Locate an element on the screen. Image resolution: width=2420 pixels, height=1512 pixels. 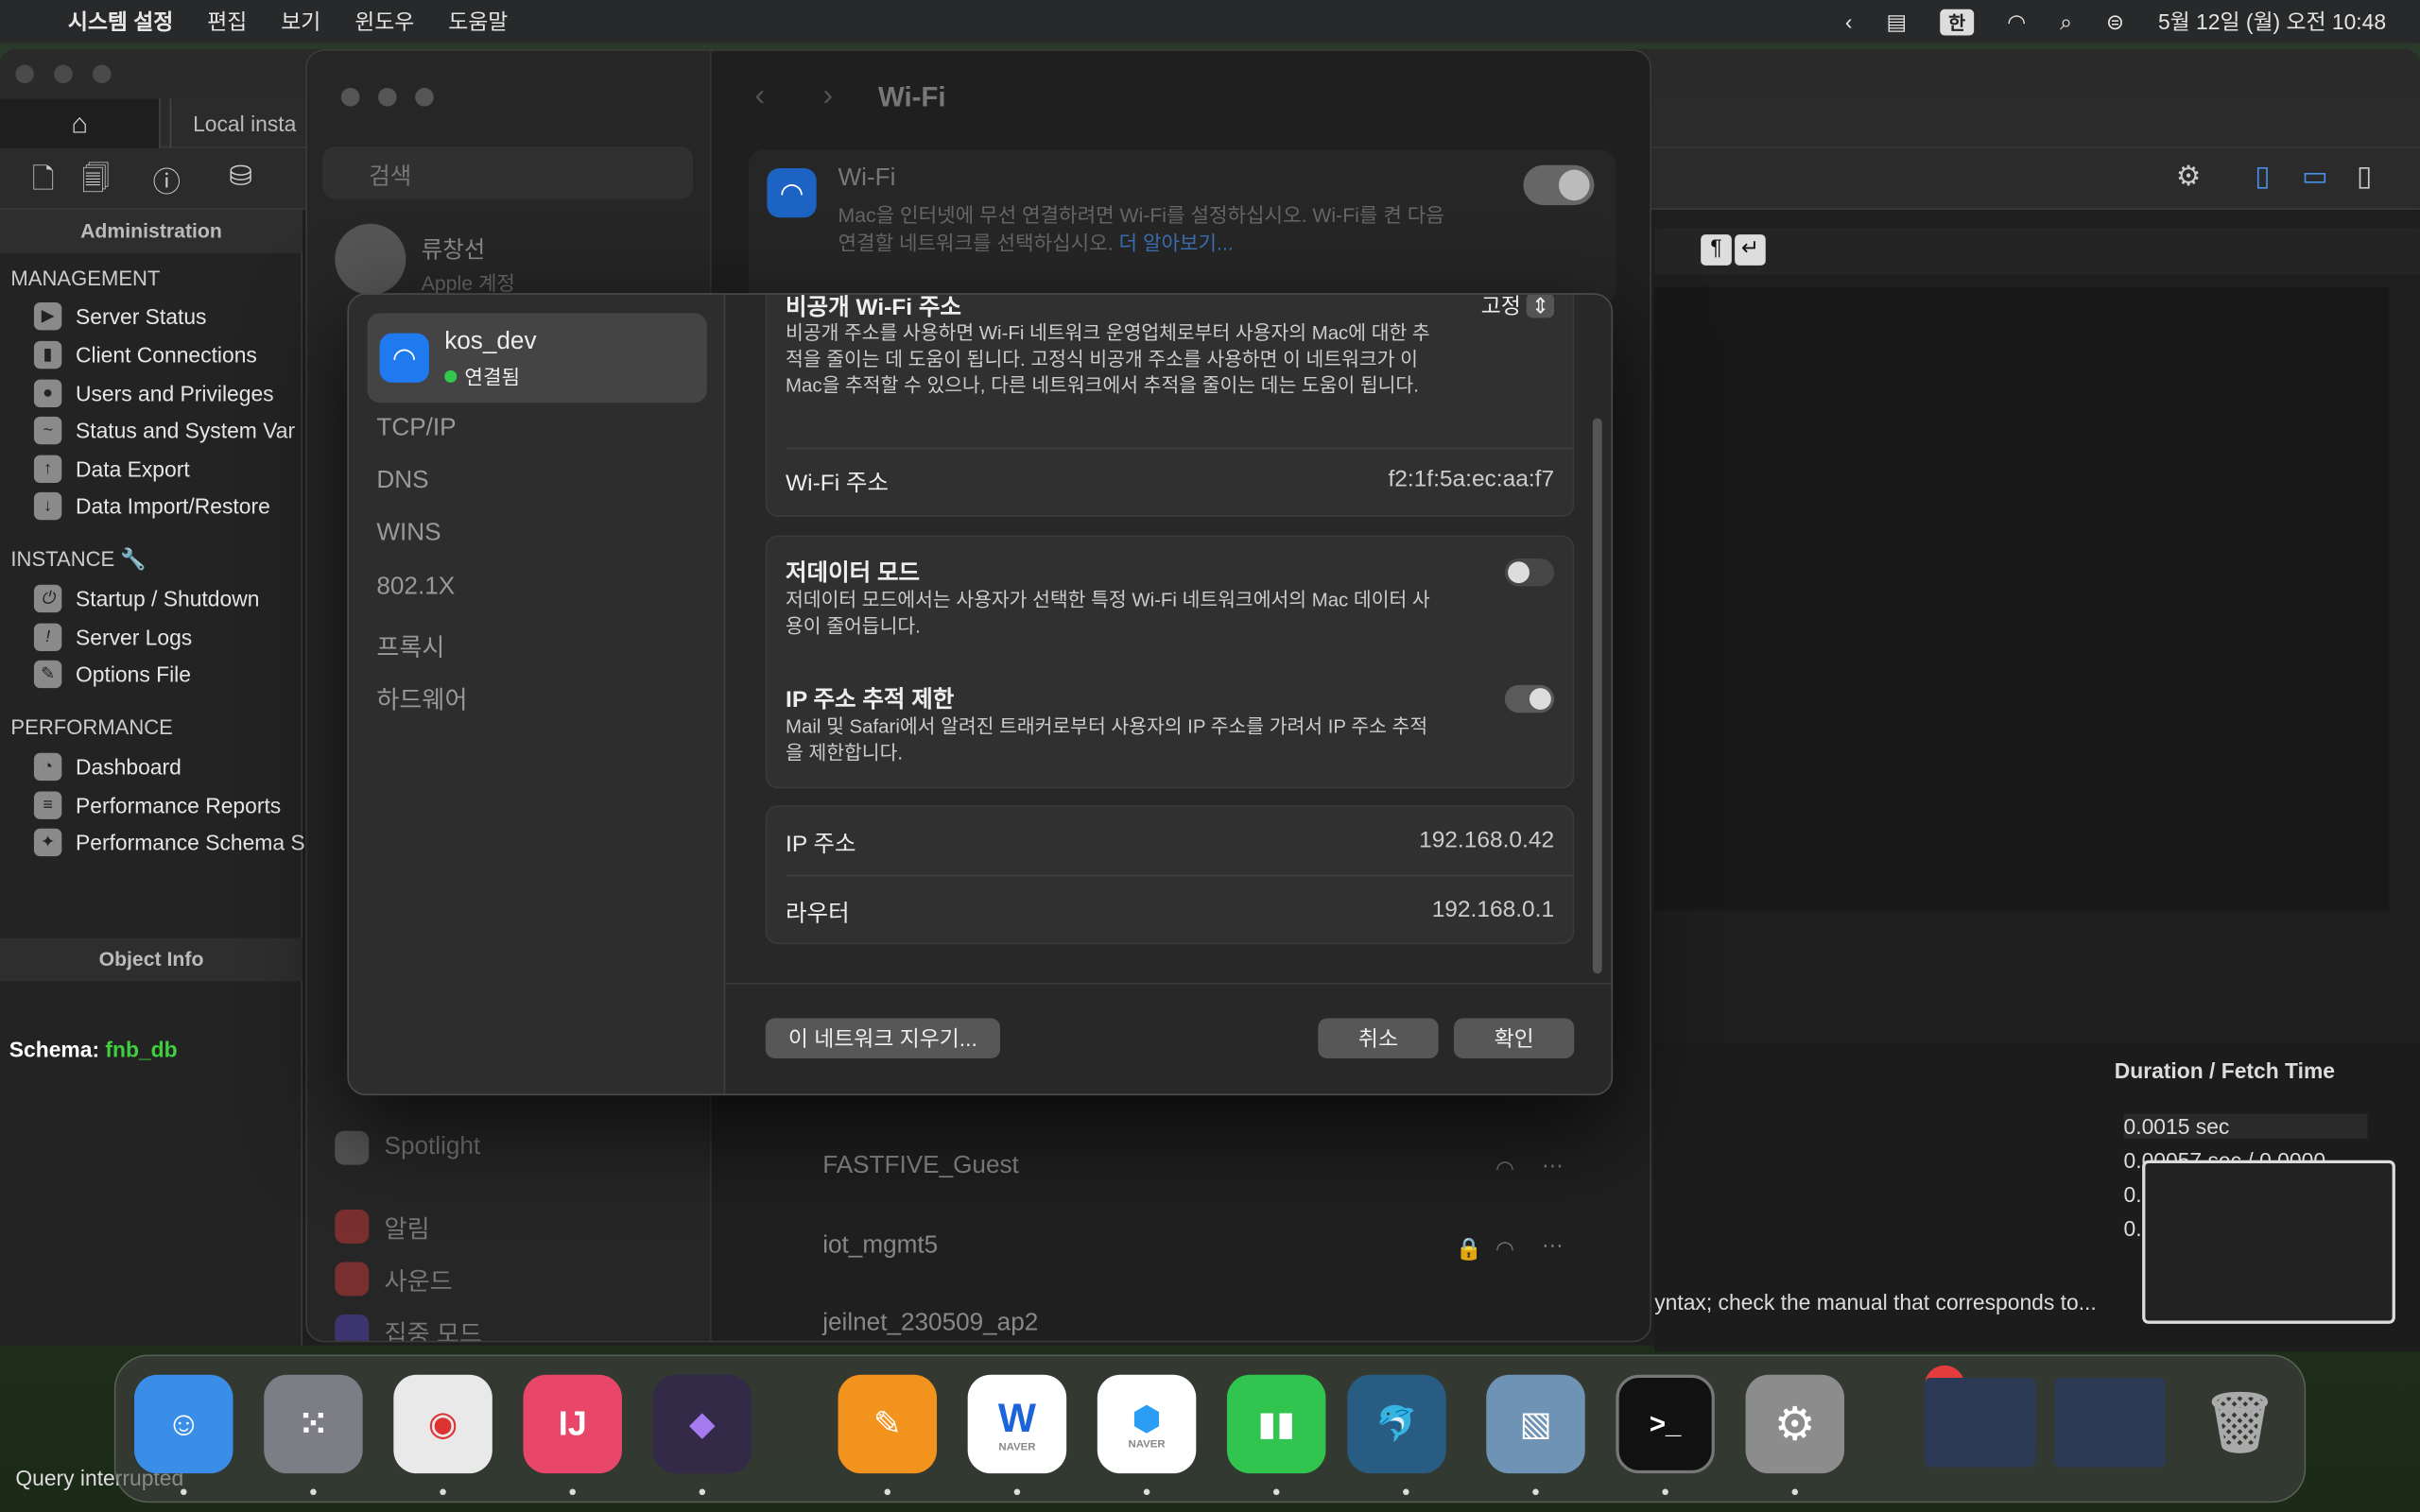
toggle-output-icon: ▭ is located at coordinates (2314, 179).